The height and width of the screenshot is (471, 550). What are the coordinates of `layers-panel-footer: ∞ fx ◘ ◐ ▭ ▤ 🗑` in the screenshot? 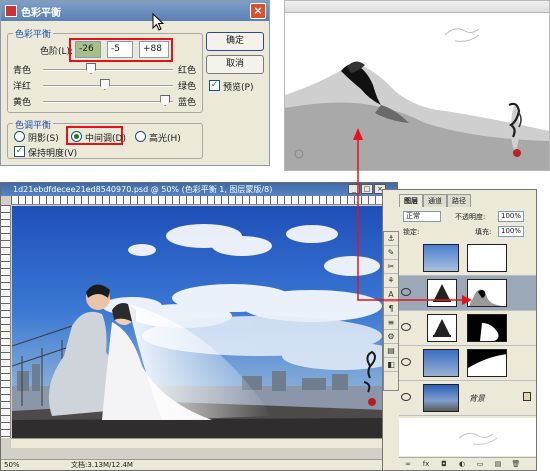 It's located at (467, 463).